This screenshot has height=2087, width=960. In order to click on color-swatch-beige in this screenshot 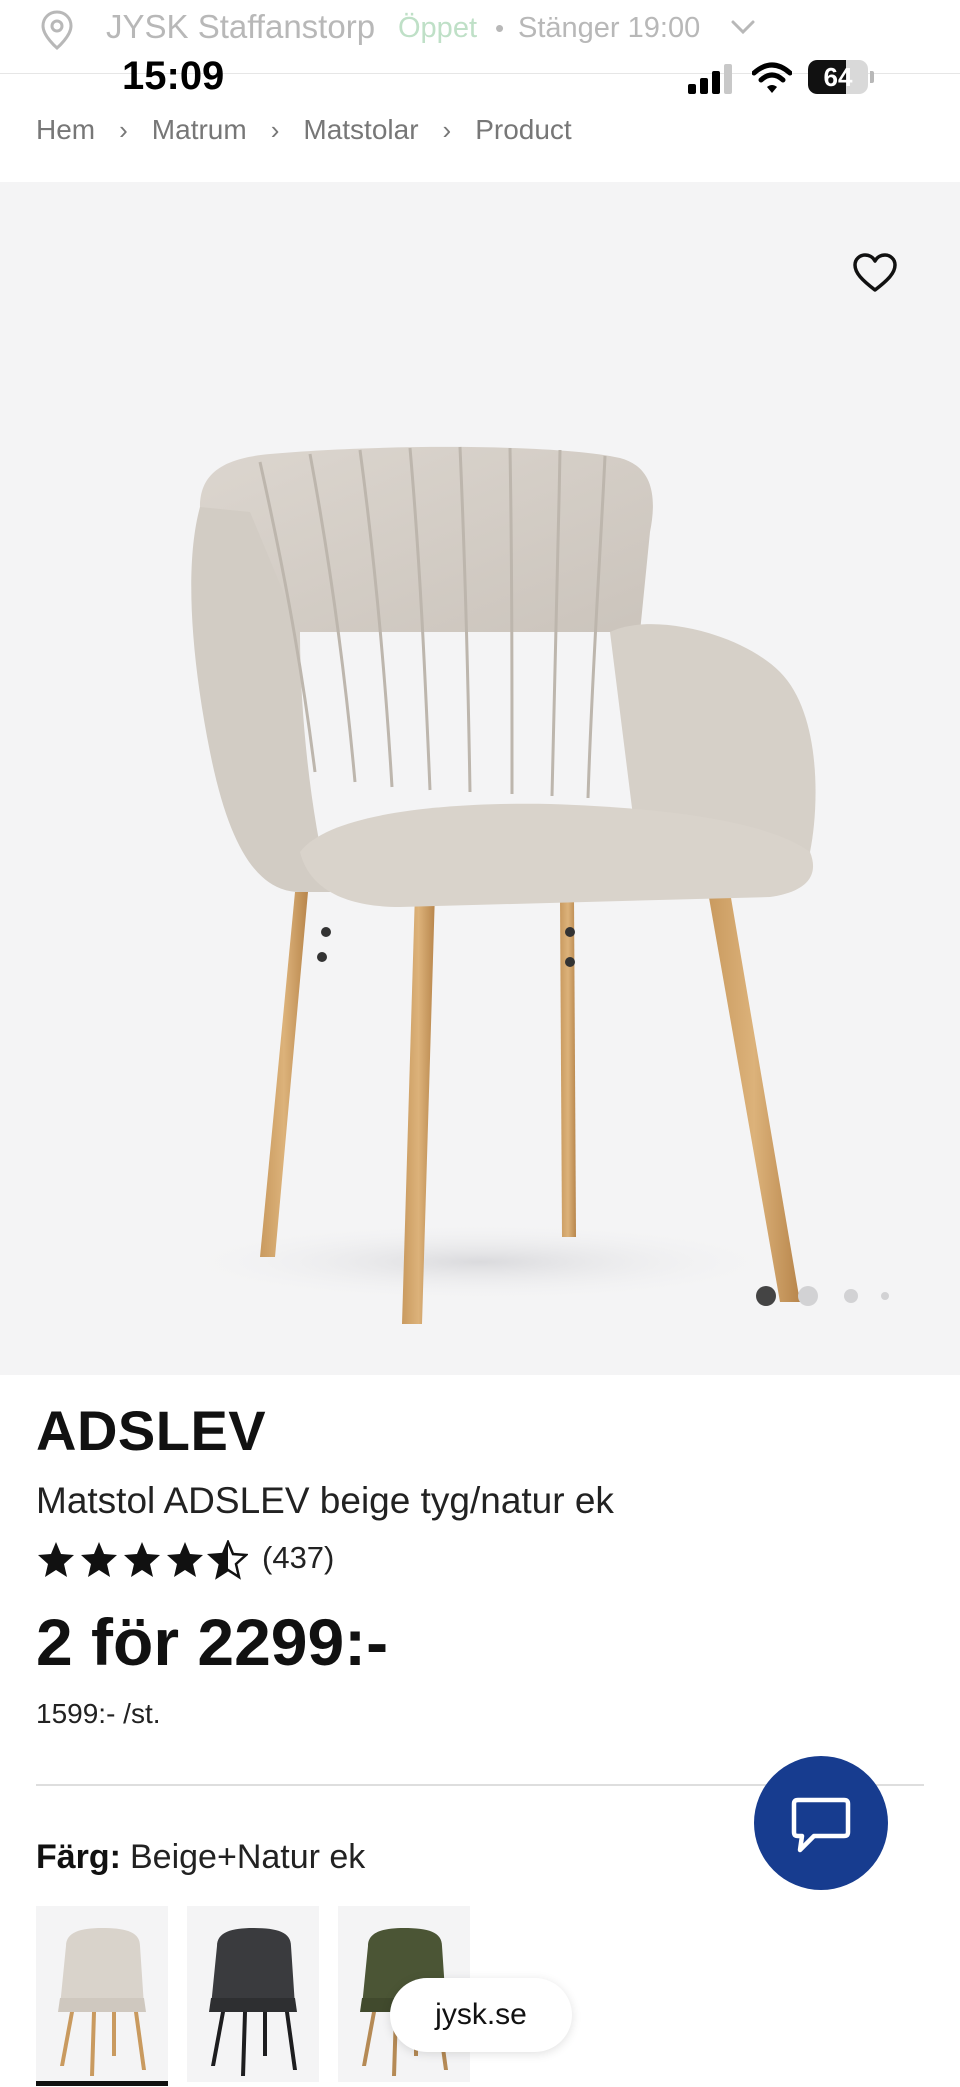, I will do `click(102, 1996)`.